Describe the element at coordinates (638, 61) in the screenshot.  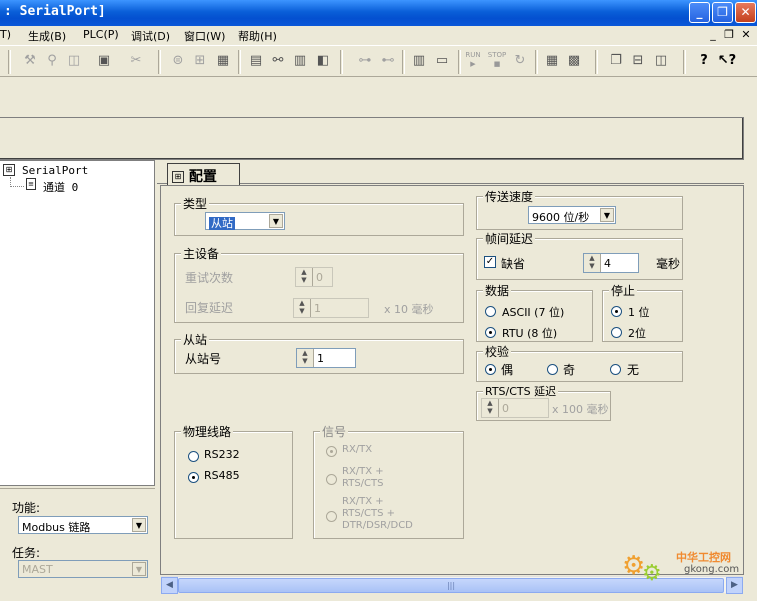
I see `tile-h-icon: ⊟` at that location.